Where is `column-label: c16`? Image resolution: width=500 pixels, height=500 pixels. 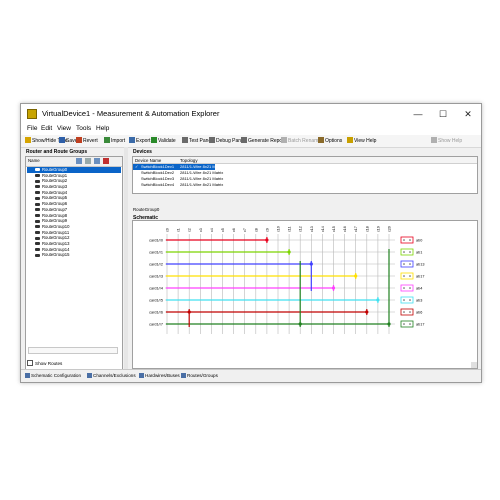
column-label: c16 is located at coordinates (345, 229).